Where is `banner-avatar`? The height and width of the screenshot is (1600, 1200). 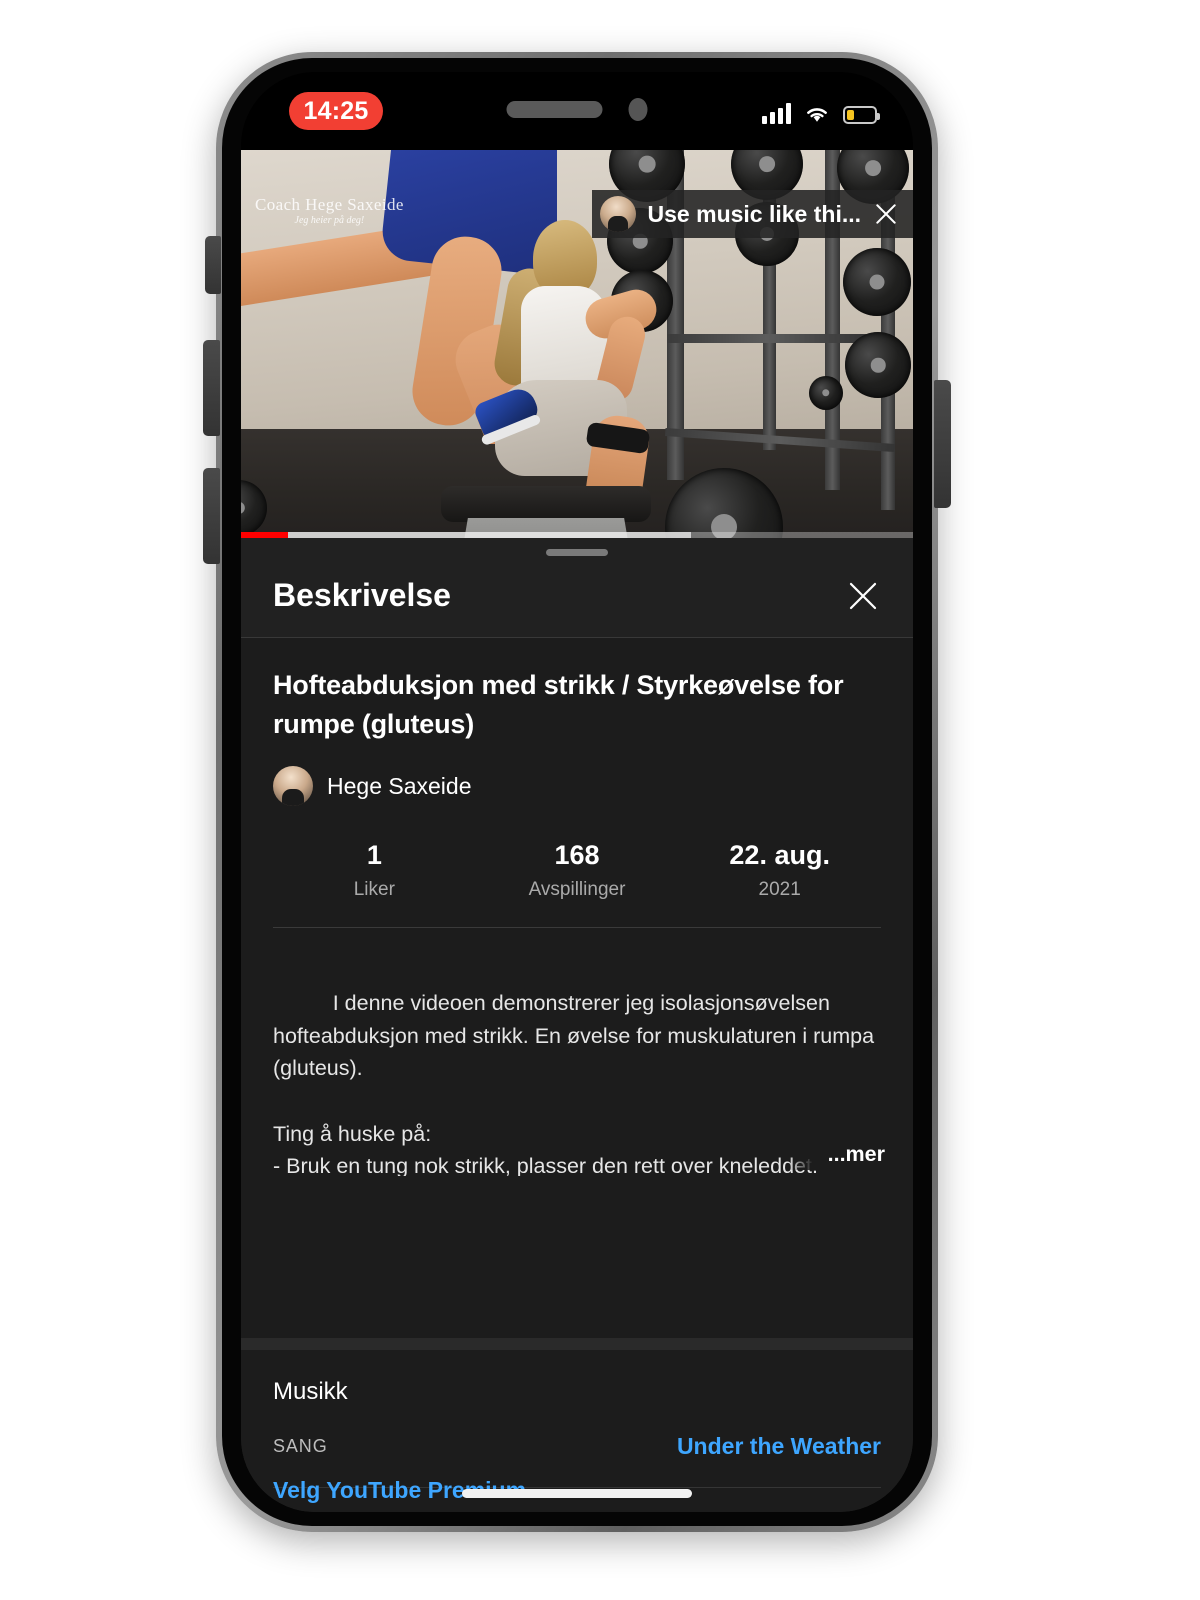
banner-avatar is located at coordinates (617, 214).